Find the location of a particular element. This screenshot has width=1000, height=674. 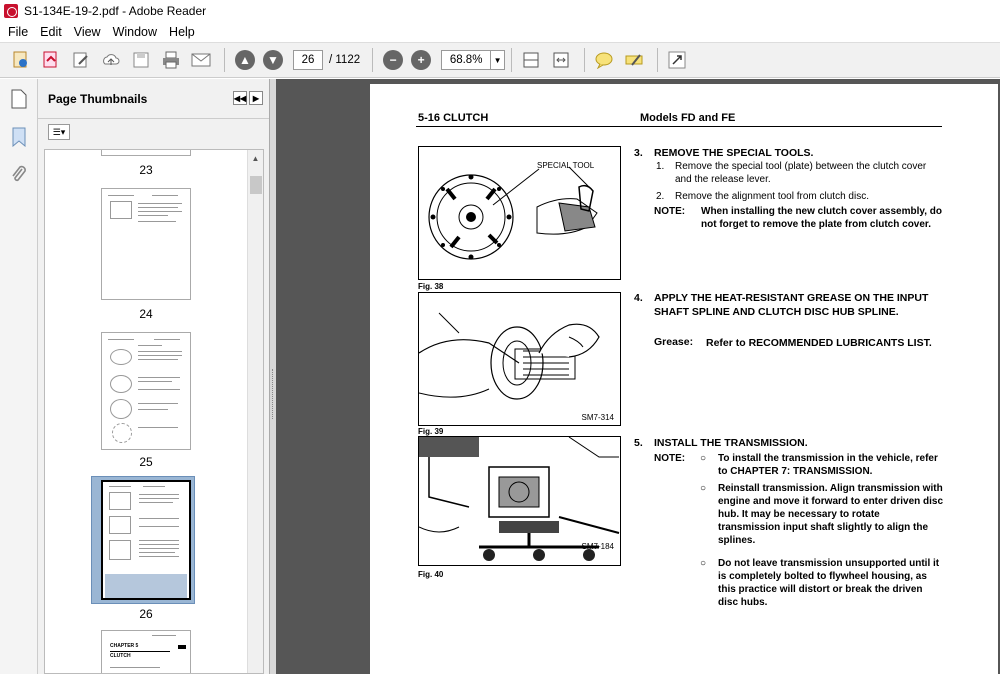

fit-page-icon is located at coordinates (531, 60).